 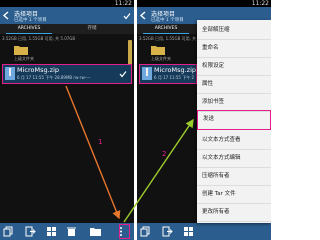 I want to click on menu-item-permissions: 权限设定, so click(x=234, y=66).